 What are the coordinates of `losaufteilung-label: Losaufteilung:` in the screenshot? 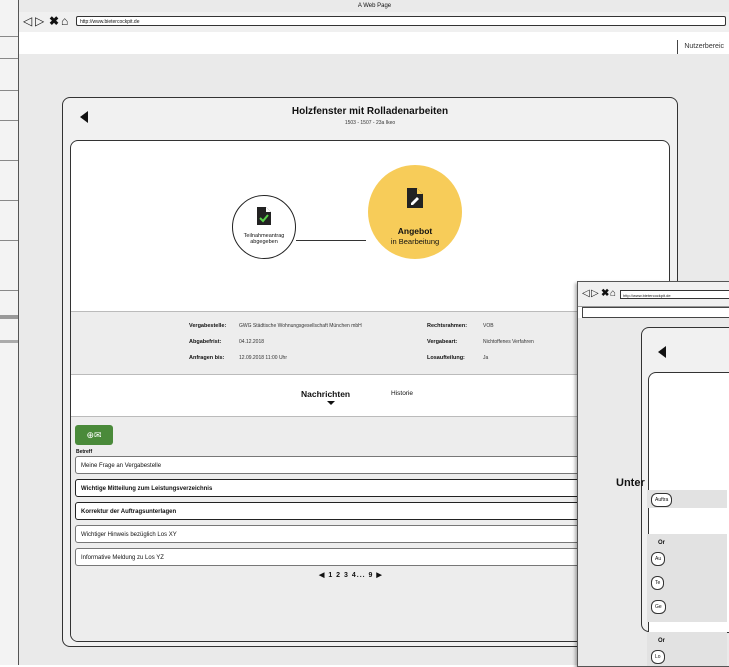 It's located at (446, 358).